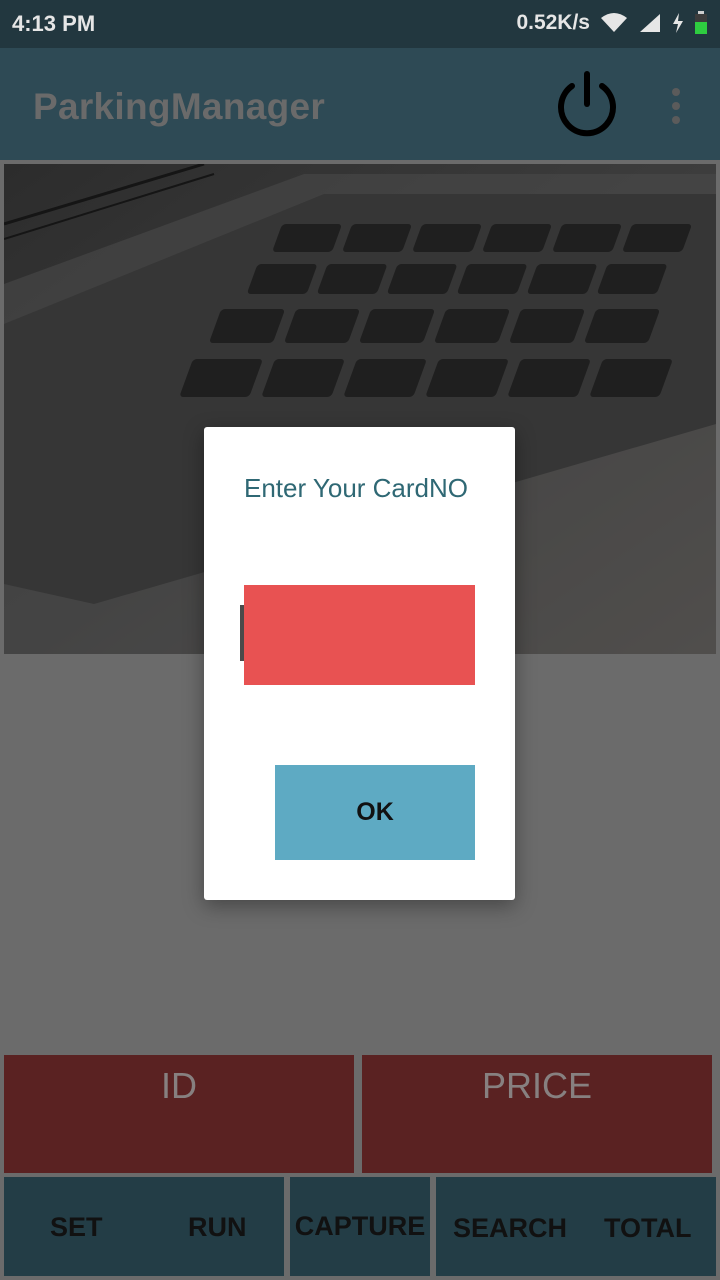 Image resolution: width=720 pixels, height=1280 pixels. What do you see at coordinates (701, 22) in the screenshot?
I see `battery-icon` at bounding box center [701, 22].